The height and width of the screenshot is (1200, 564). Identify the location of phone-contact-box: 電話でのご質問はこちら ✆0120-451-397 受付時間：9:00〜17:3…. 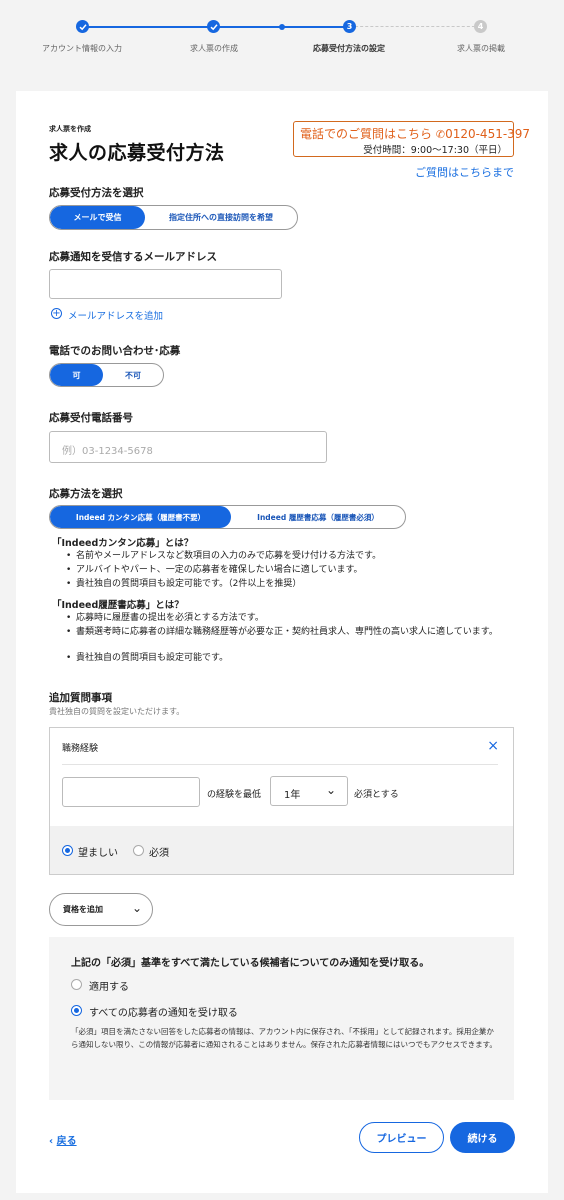
(411, 139).